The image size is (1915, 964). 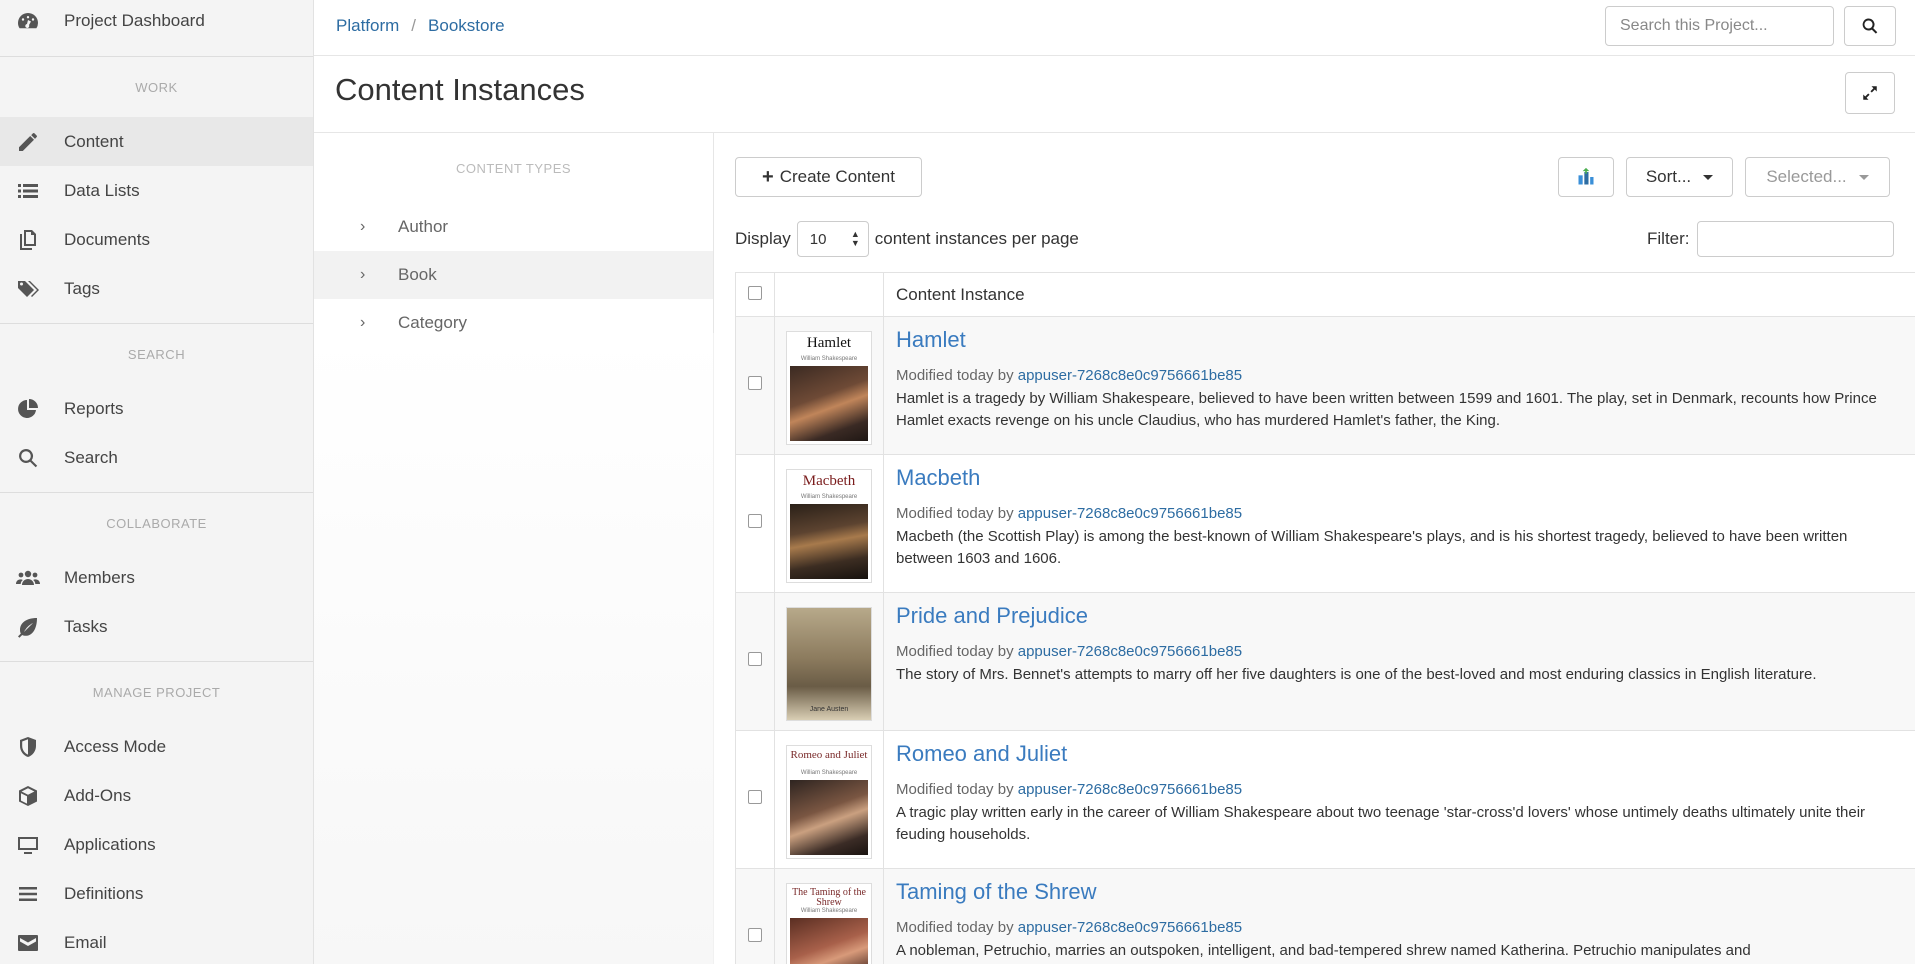 What do you see at coordinates (1399, 294) in the screenshot?
I see `column-header-content-instance: Content Instance` at bounding box center [1399, 294].